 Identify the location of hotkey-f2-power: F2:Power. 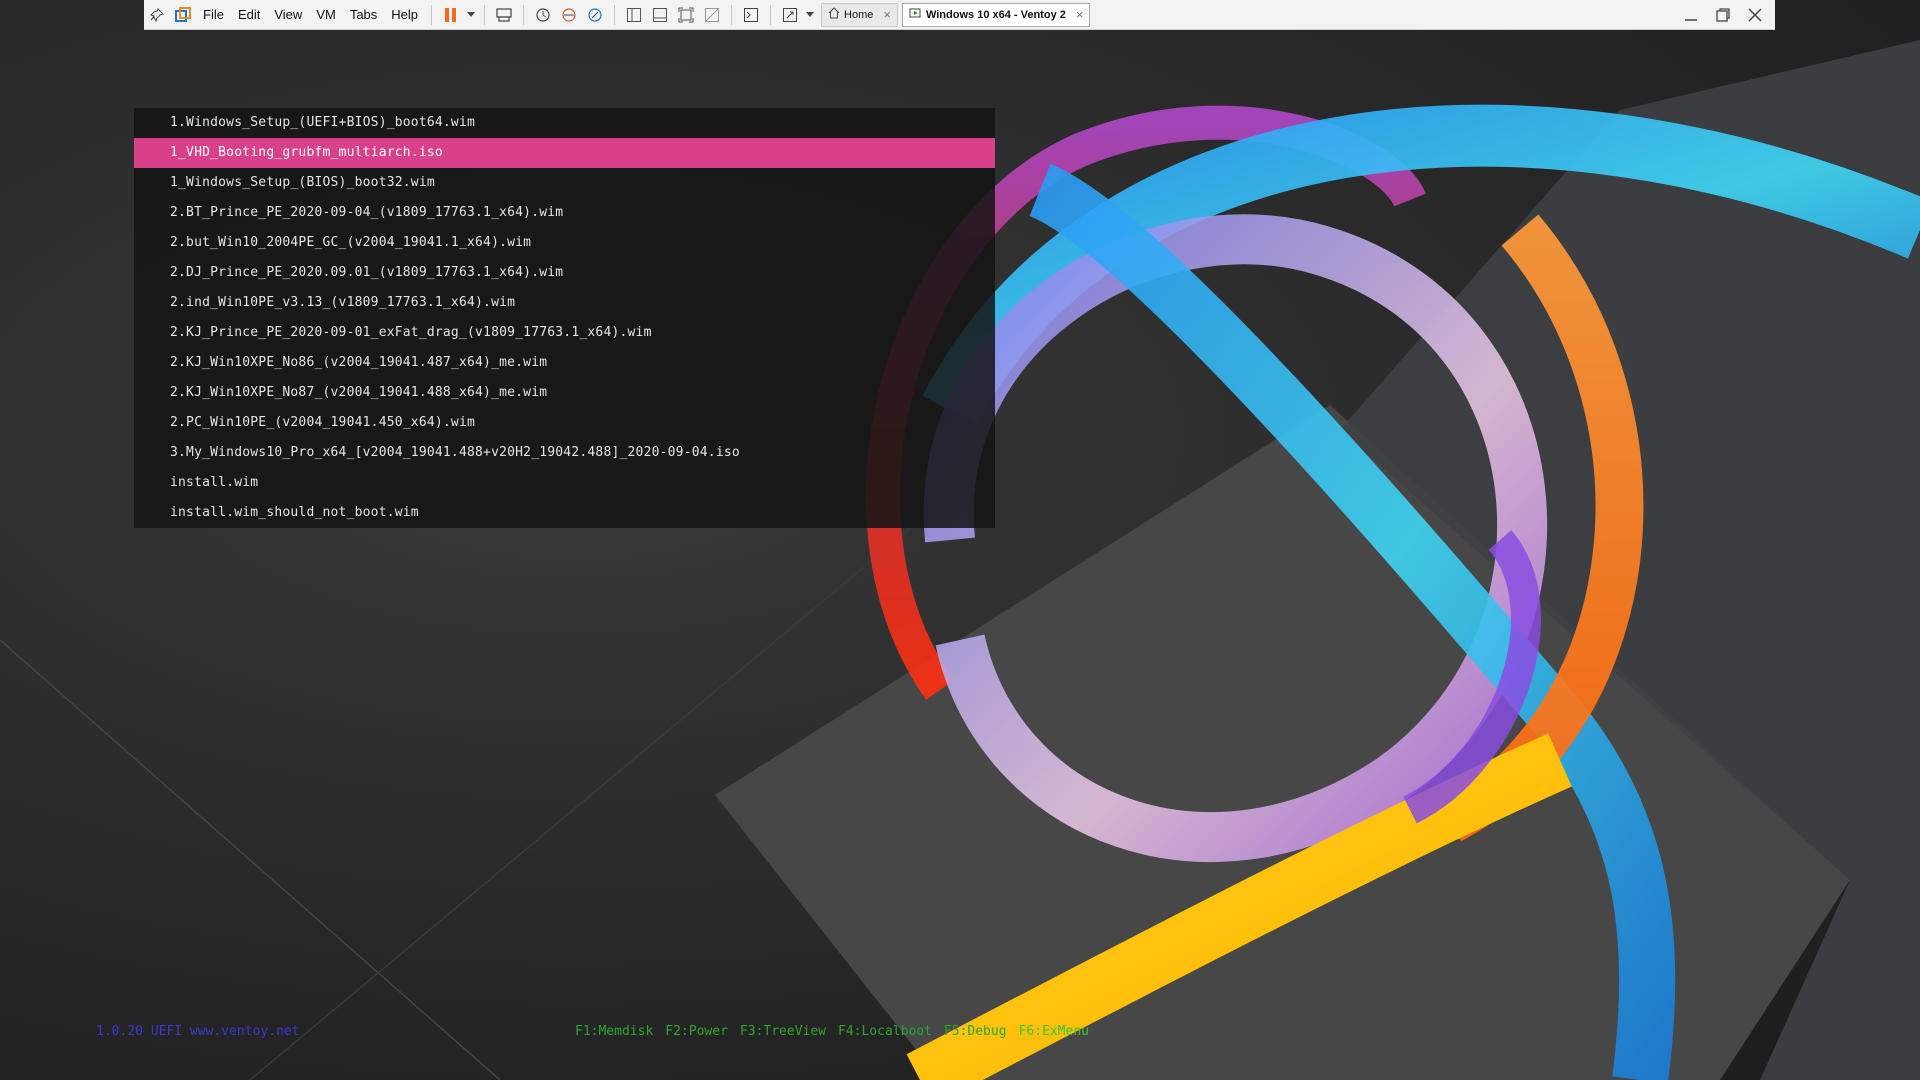
(696, 1031).